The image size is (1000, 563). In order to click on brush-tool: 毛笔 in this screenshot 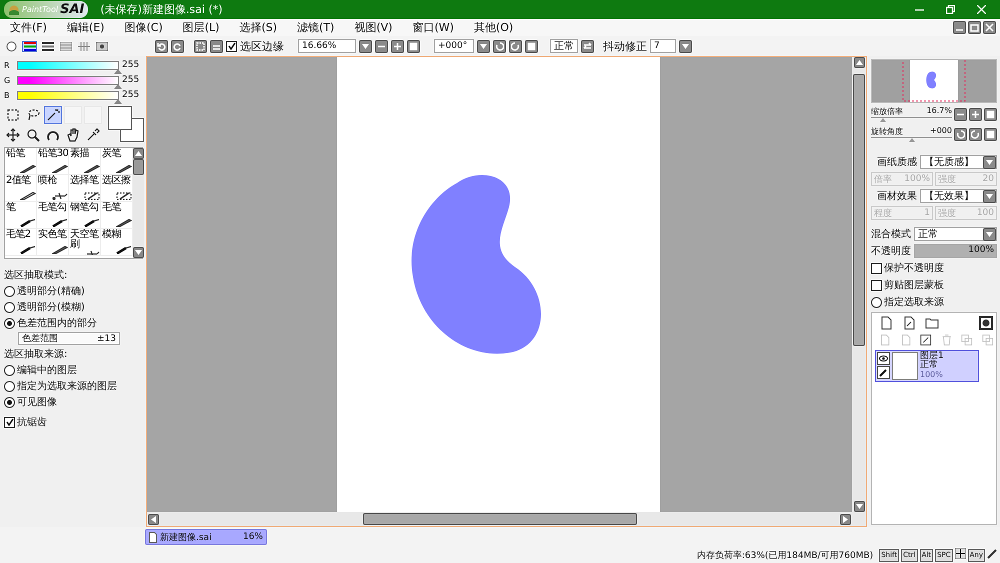, I will do `click(117, 215)`.